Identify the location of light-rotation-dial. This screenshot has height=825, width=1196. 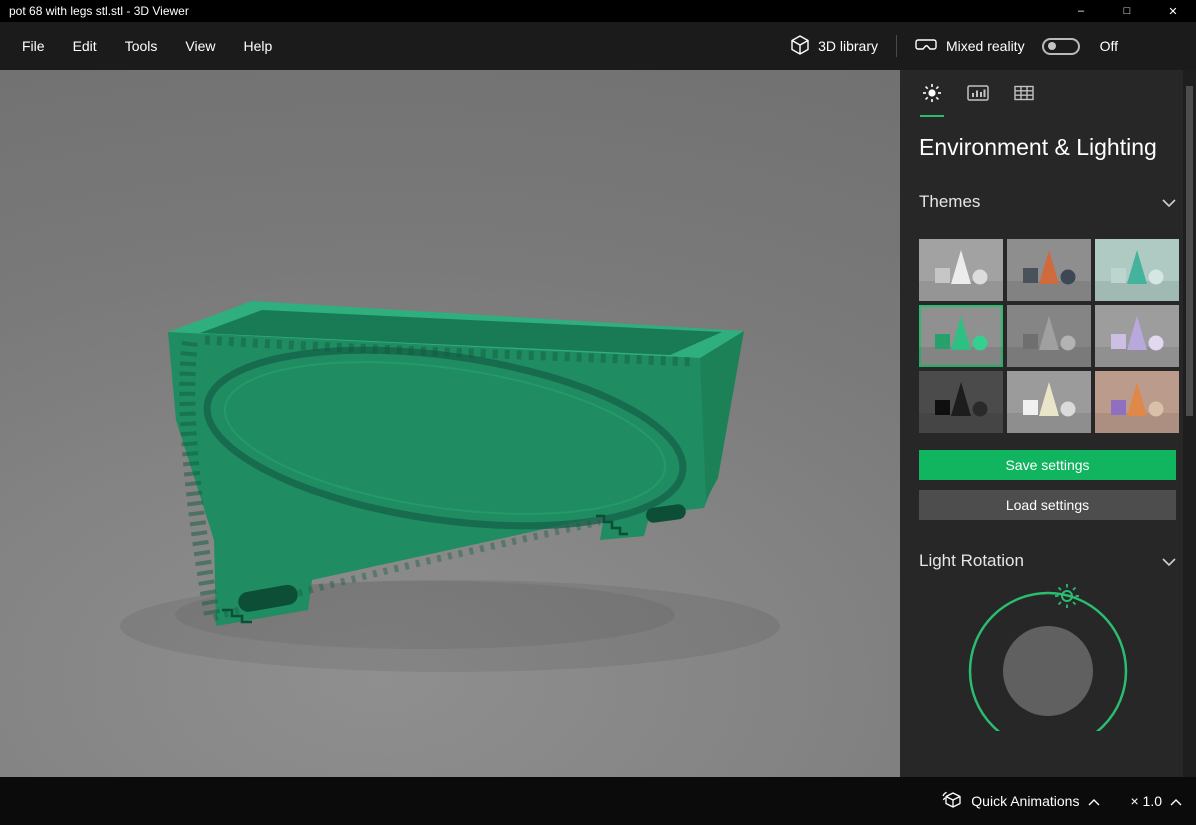
(1047, 657).